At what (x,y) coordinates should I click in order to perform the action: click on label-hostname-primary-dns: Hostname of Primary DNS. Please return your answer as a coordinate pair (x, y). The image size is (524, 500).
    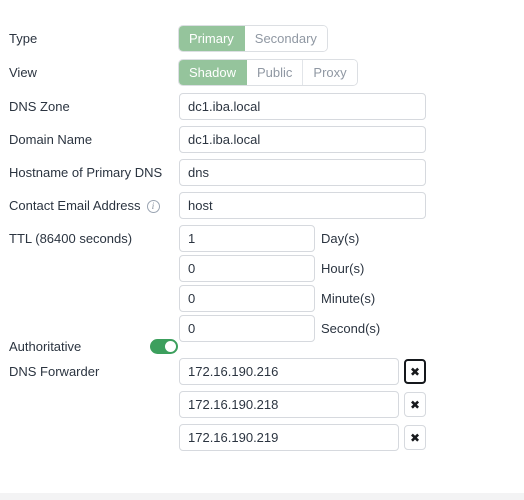
    Looking at the image, I should click on (86, 172).